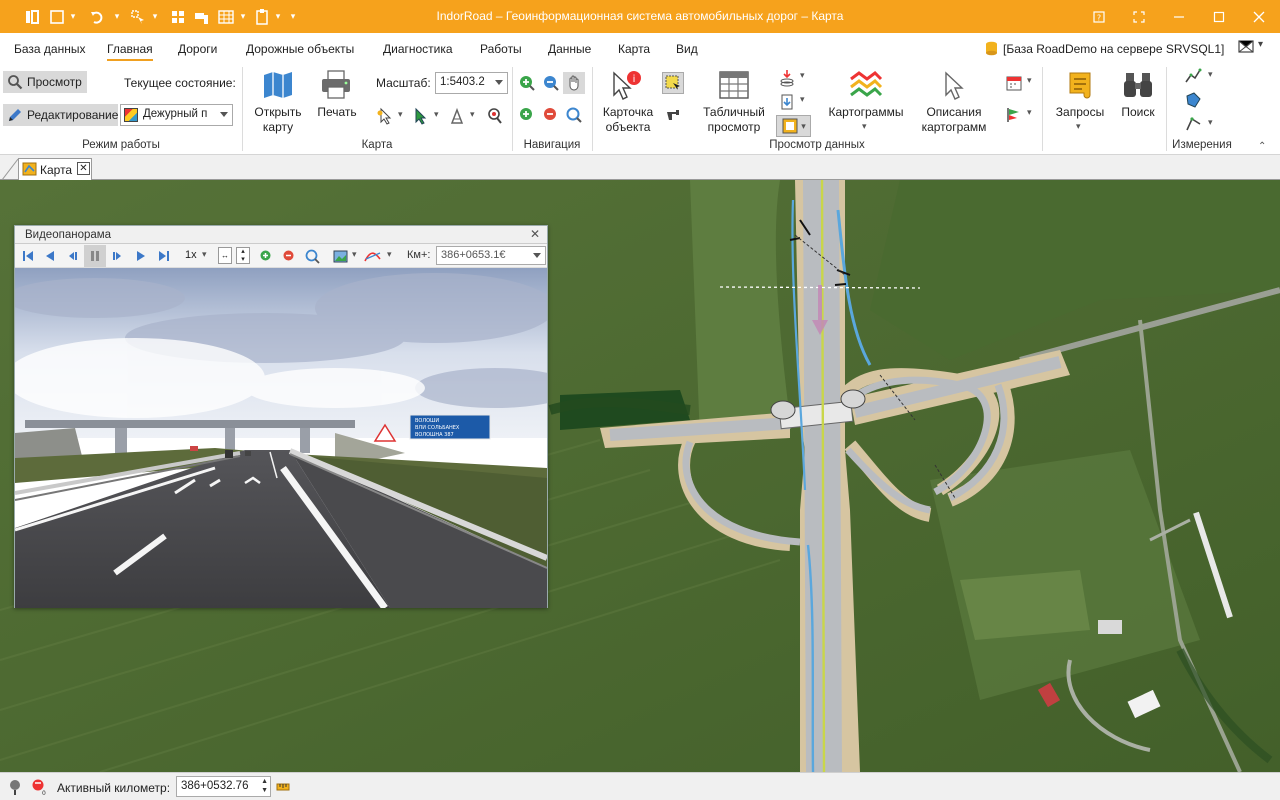 This screenshot has width=1280, height=800. What do you see at coordinates (15, 116) in the screenshot?
I see `pencil-icon` at bounding box center [15, 116].